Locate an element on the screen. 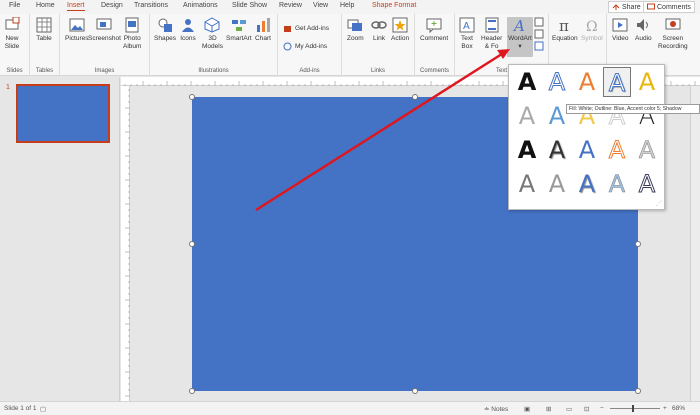  link-icon is located at coordinates (379, 25).